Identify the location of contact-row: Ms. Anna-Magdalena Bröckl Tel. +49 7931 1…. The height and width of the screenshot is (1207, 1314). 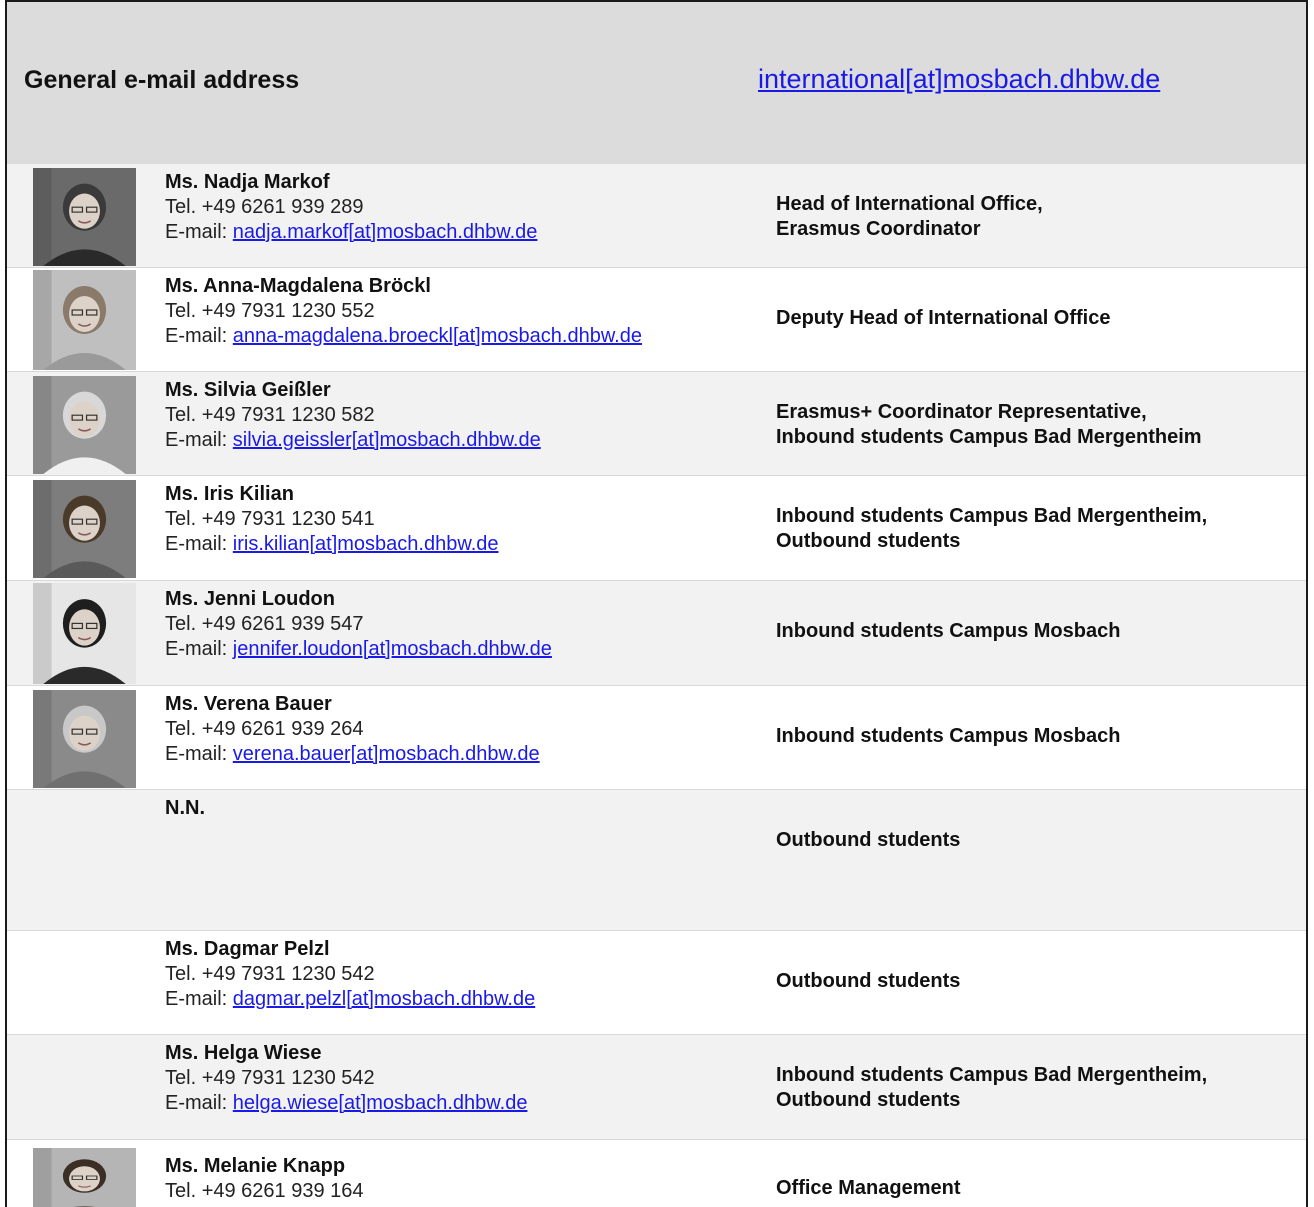
(656, 320).